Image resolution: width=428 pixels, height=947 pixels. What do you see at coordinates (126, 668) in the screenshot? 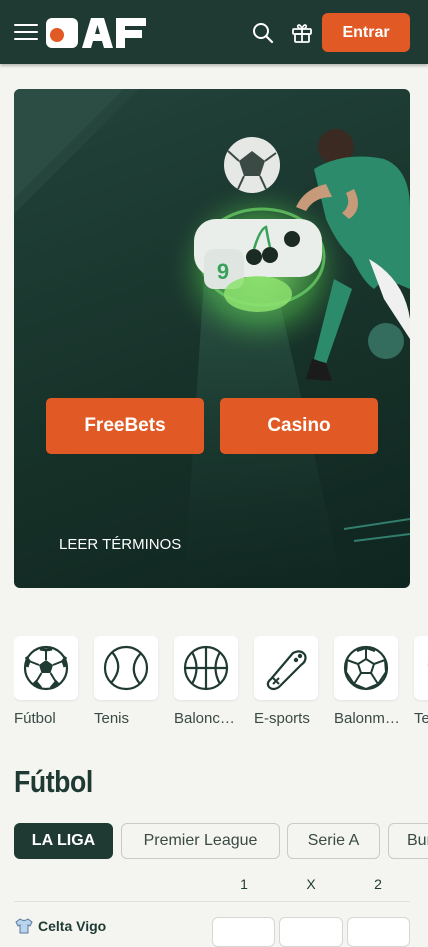
I see `tennis-ball-icon` at bounding box center [126, 668].